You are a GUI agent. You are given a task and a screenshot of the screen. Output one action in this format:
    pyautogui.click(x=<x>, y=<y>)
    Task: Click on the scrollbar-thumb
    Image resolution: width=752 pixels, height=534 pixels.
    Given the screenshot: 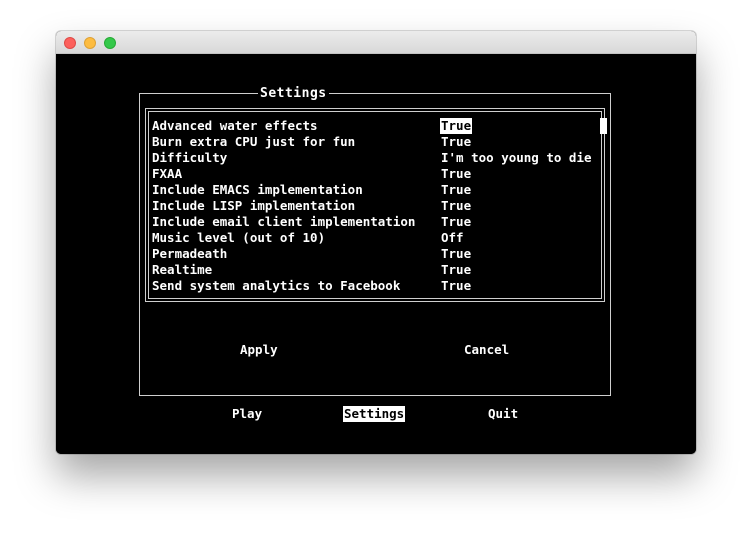 What is the action you would take?
    pyautogui.click(x=603, y=126)
    